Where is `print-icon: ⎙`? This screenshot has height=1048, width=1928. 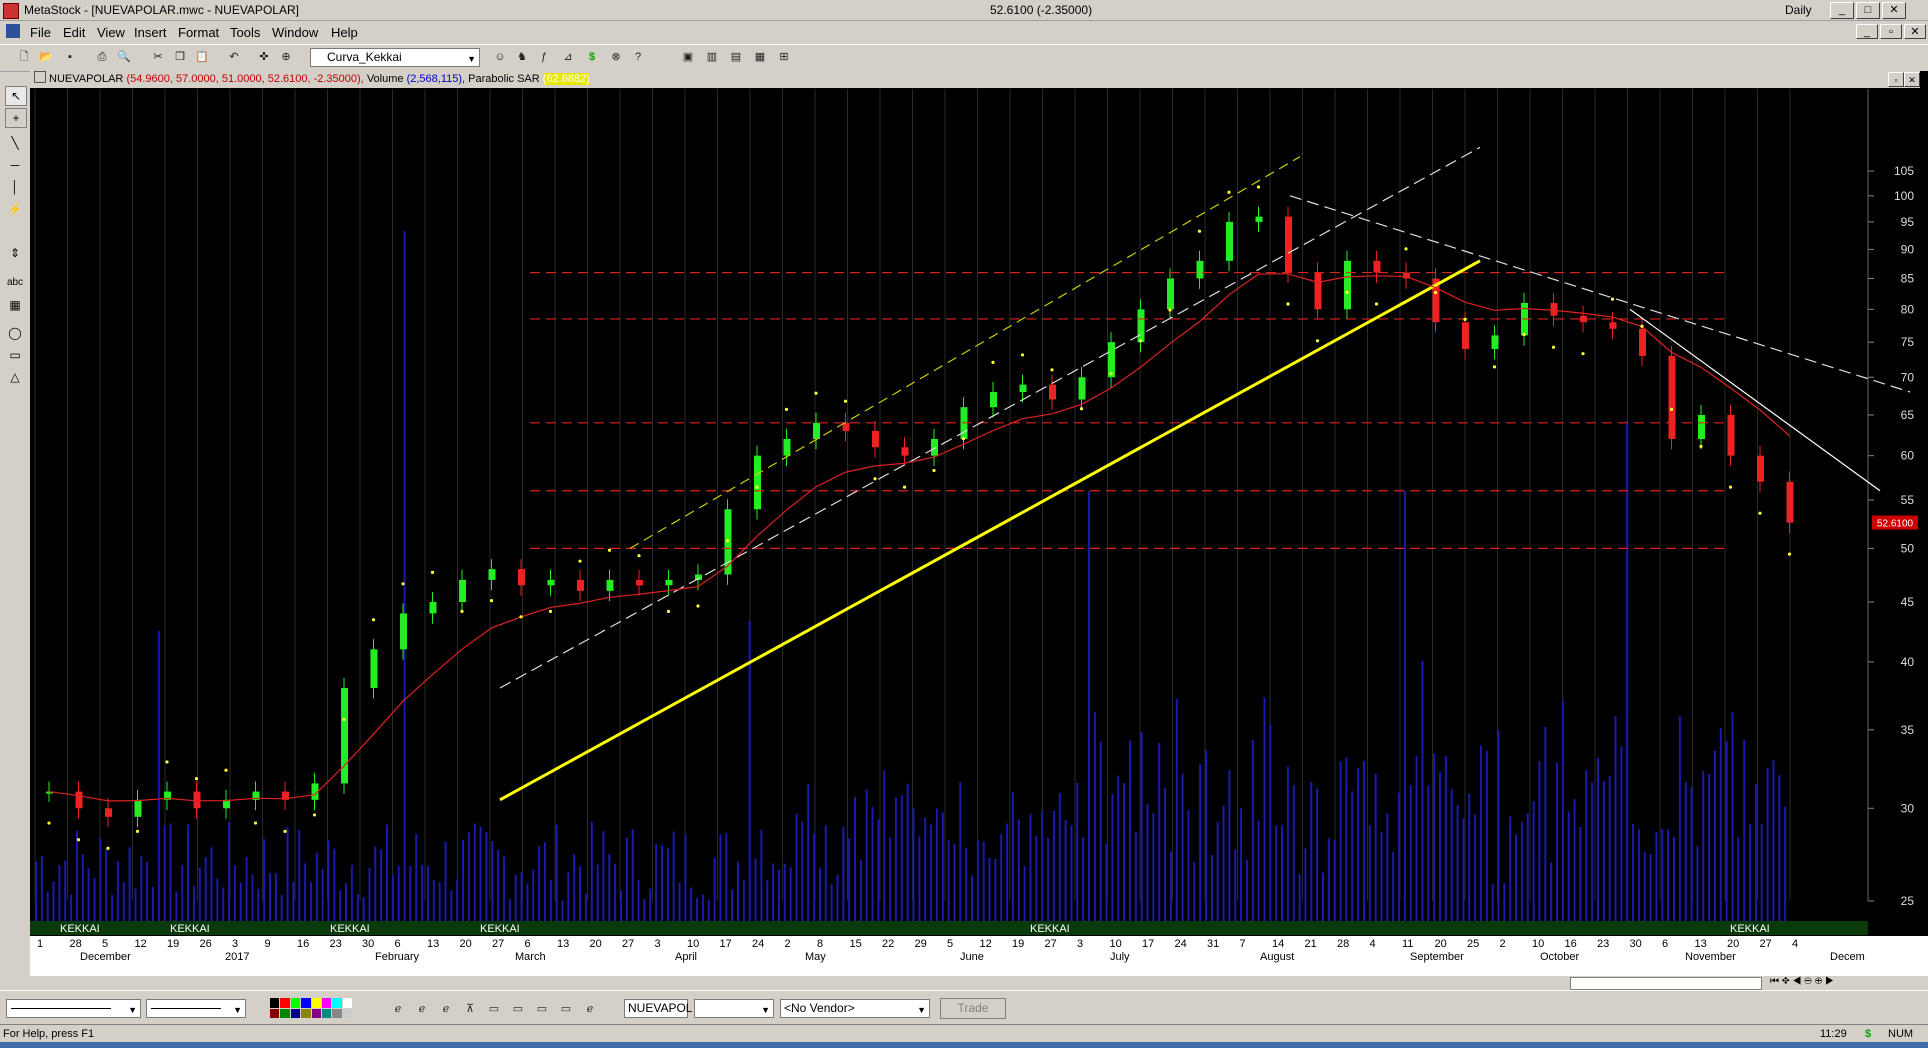 print-icon: ⎙ is located at coordinates (102, 57).